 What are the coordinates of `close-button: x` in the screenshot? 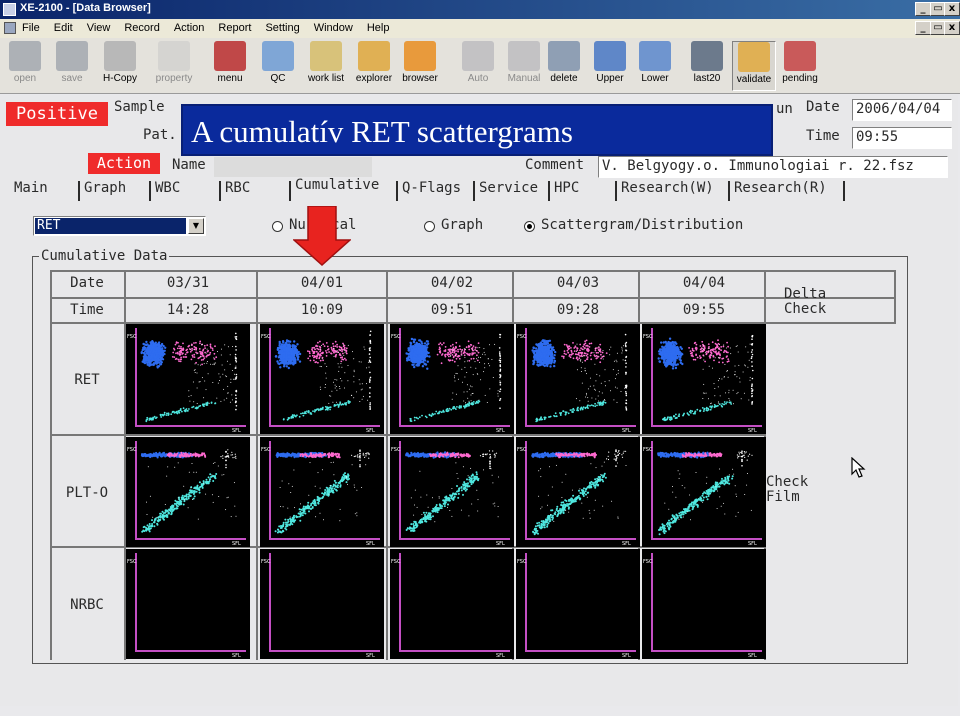 It's located at (952, 9).